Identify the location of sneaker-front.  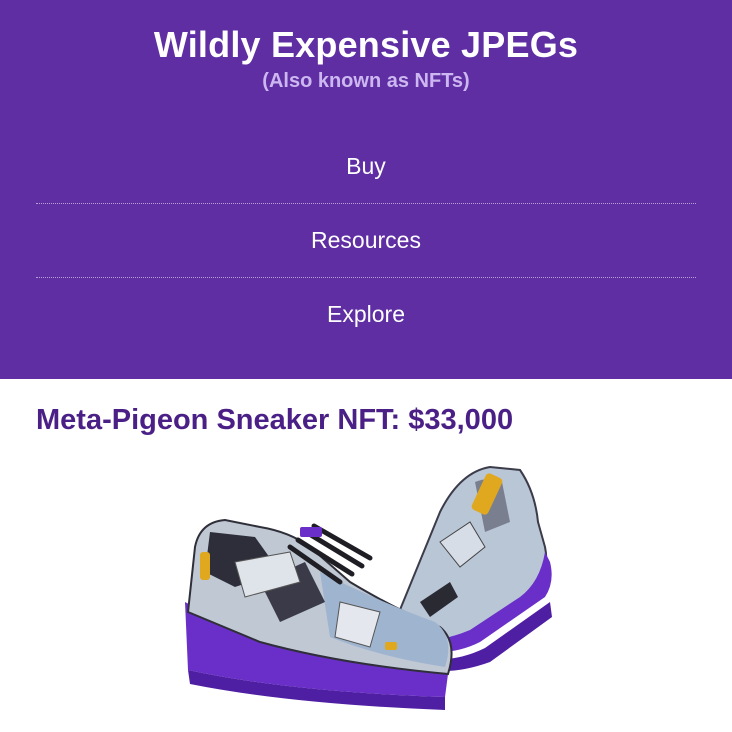
(319, 614).